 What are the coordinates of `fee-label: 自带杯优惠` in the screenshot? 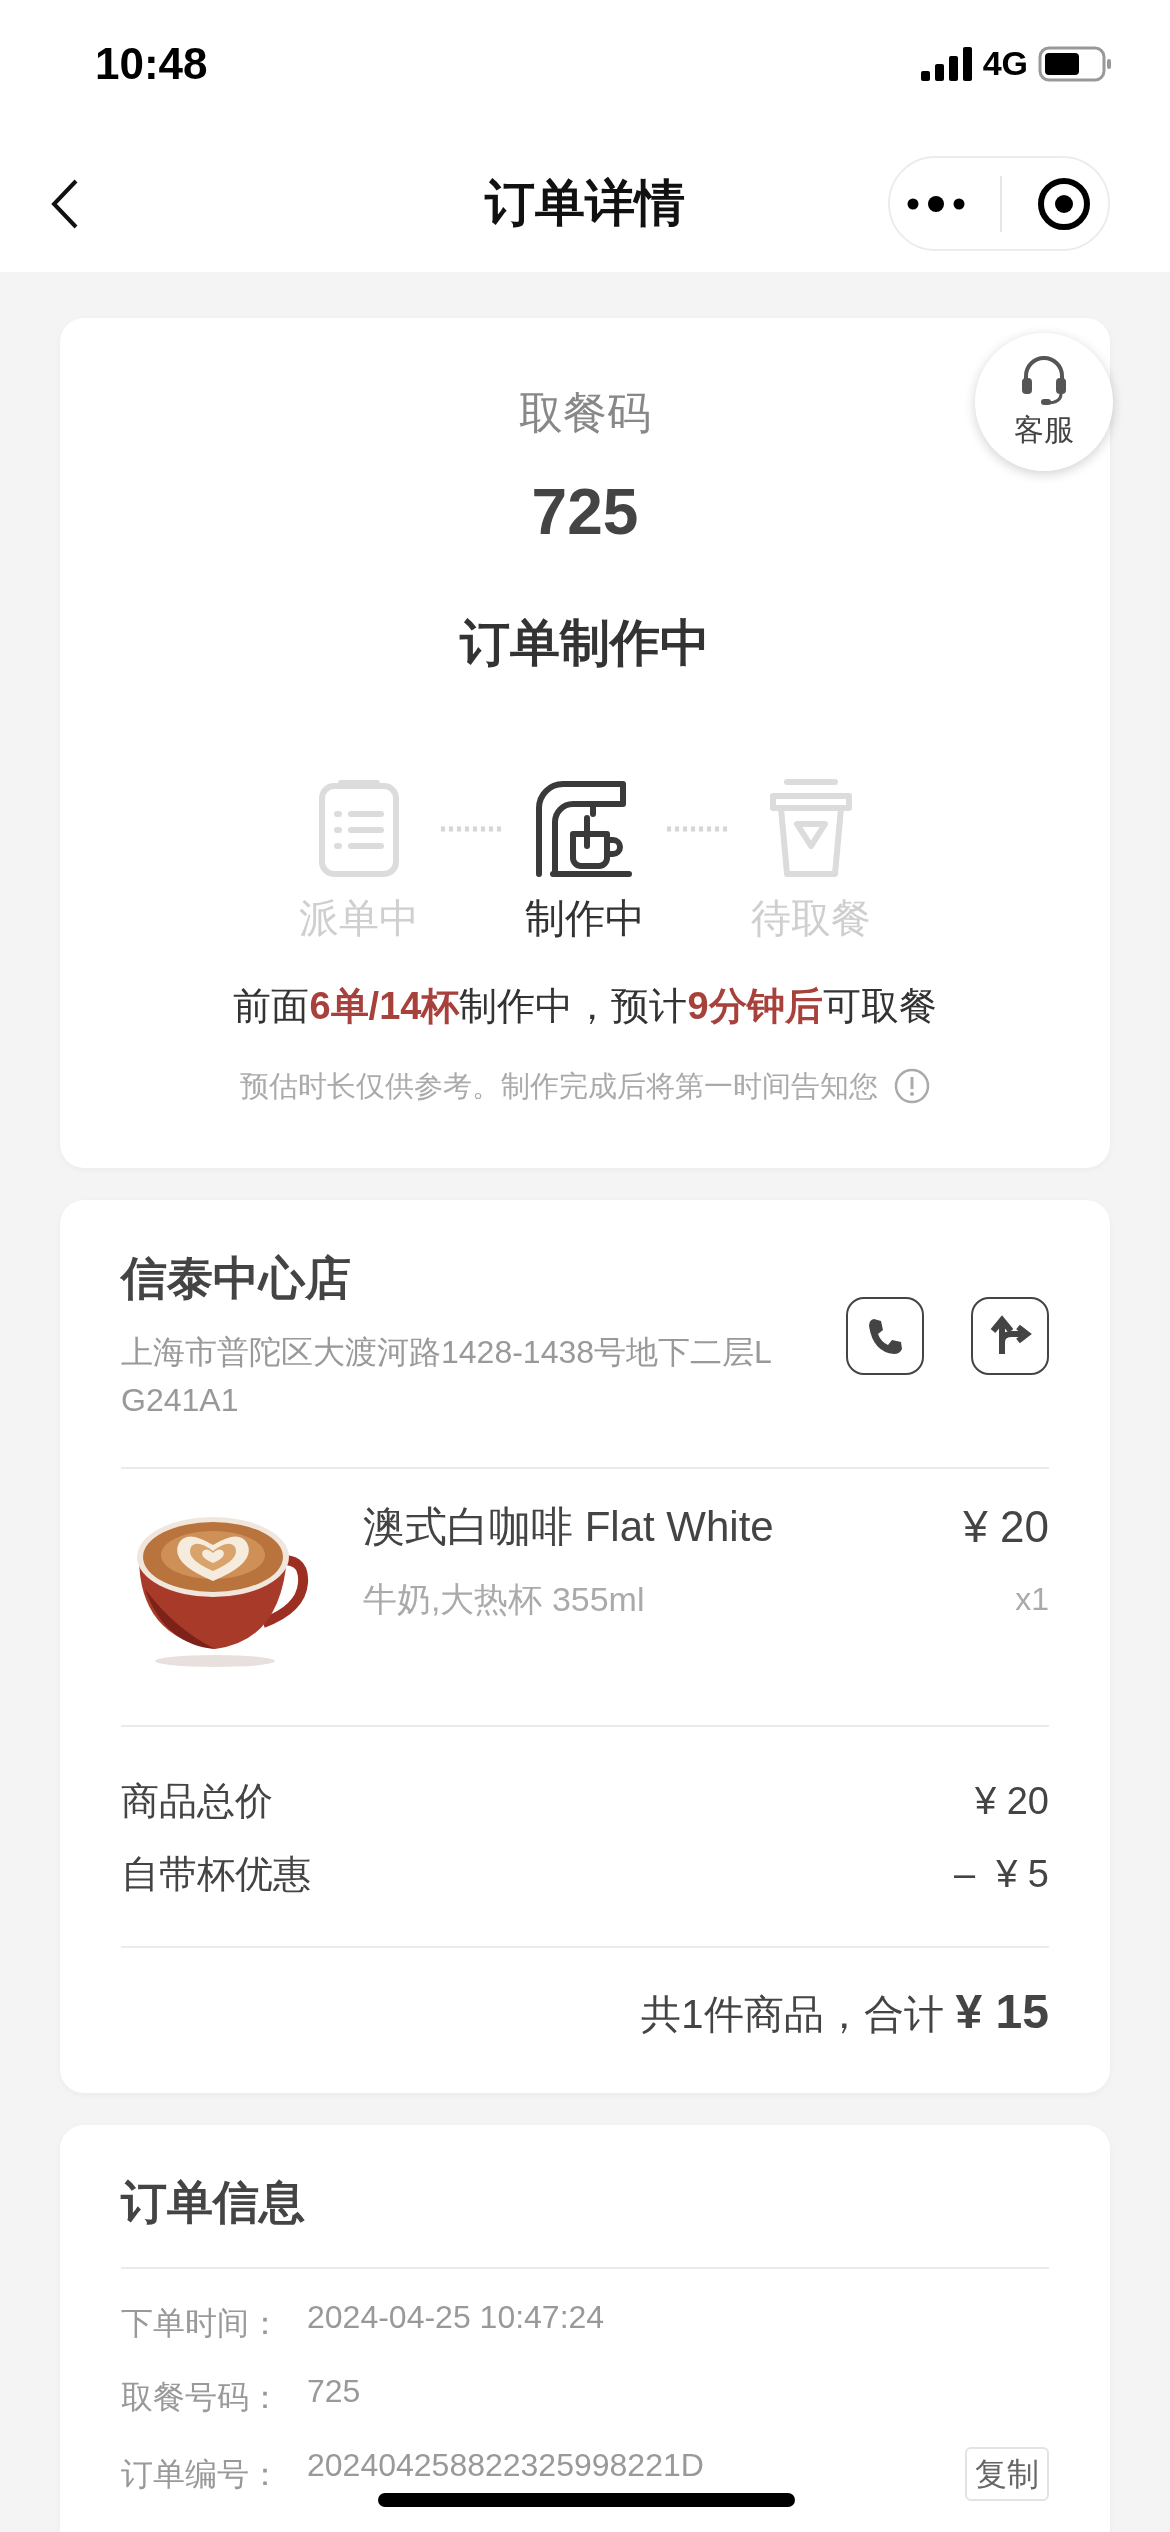 It's located at (216, 1874).